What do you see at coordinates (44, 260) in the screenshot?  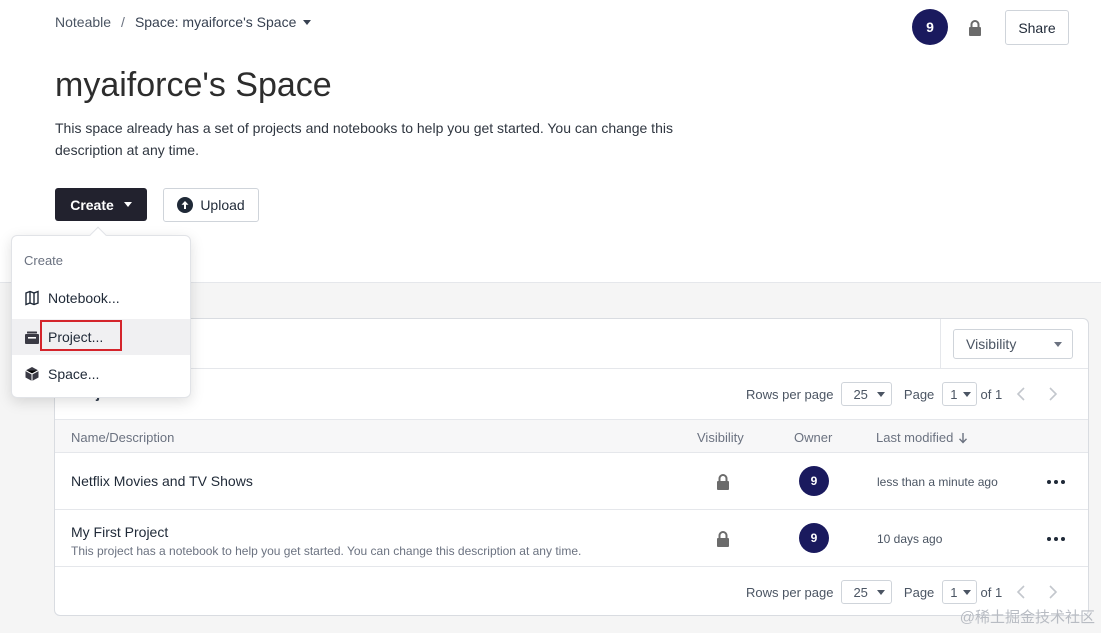 I see `create-menu-header: Create` at bounding box center [44, 260].